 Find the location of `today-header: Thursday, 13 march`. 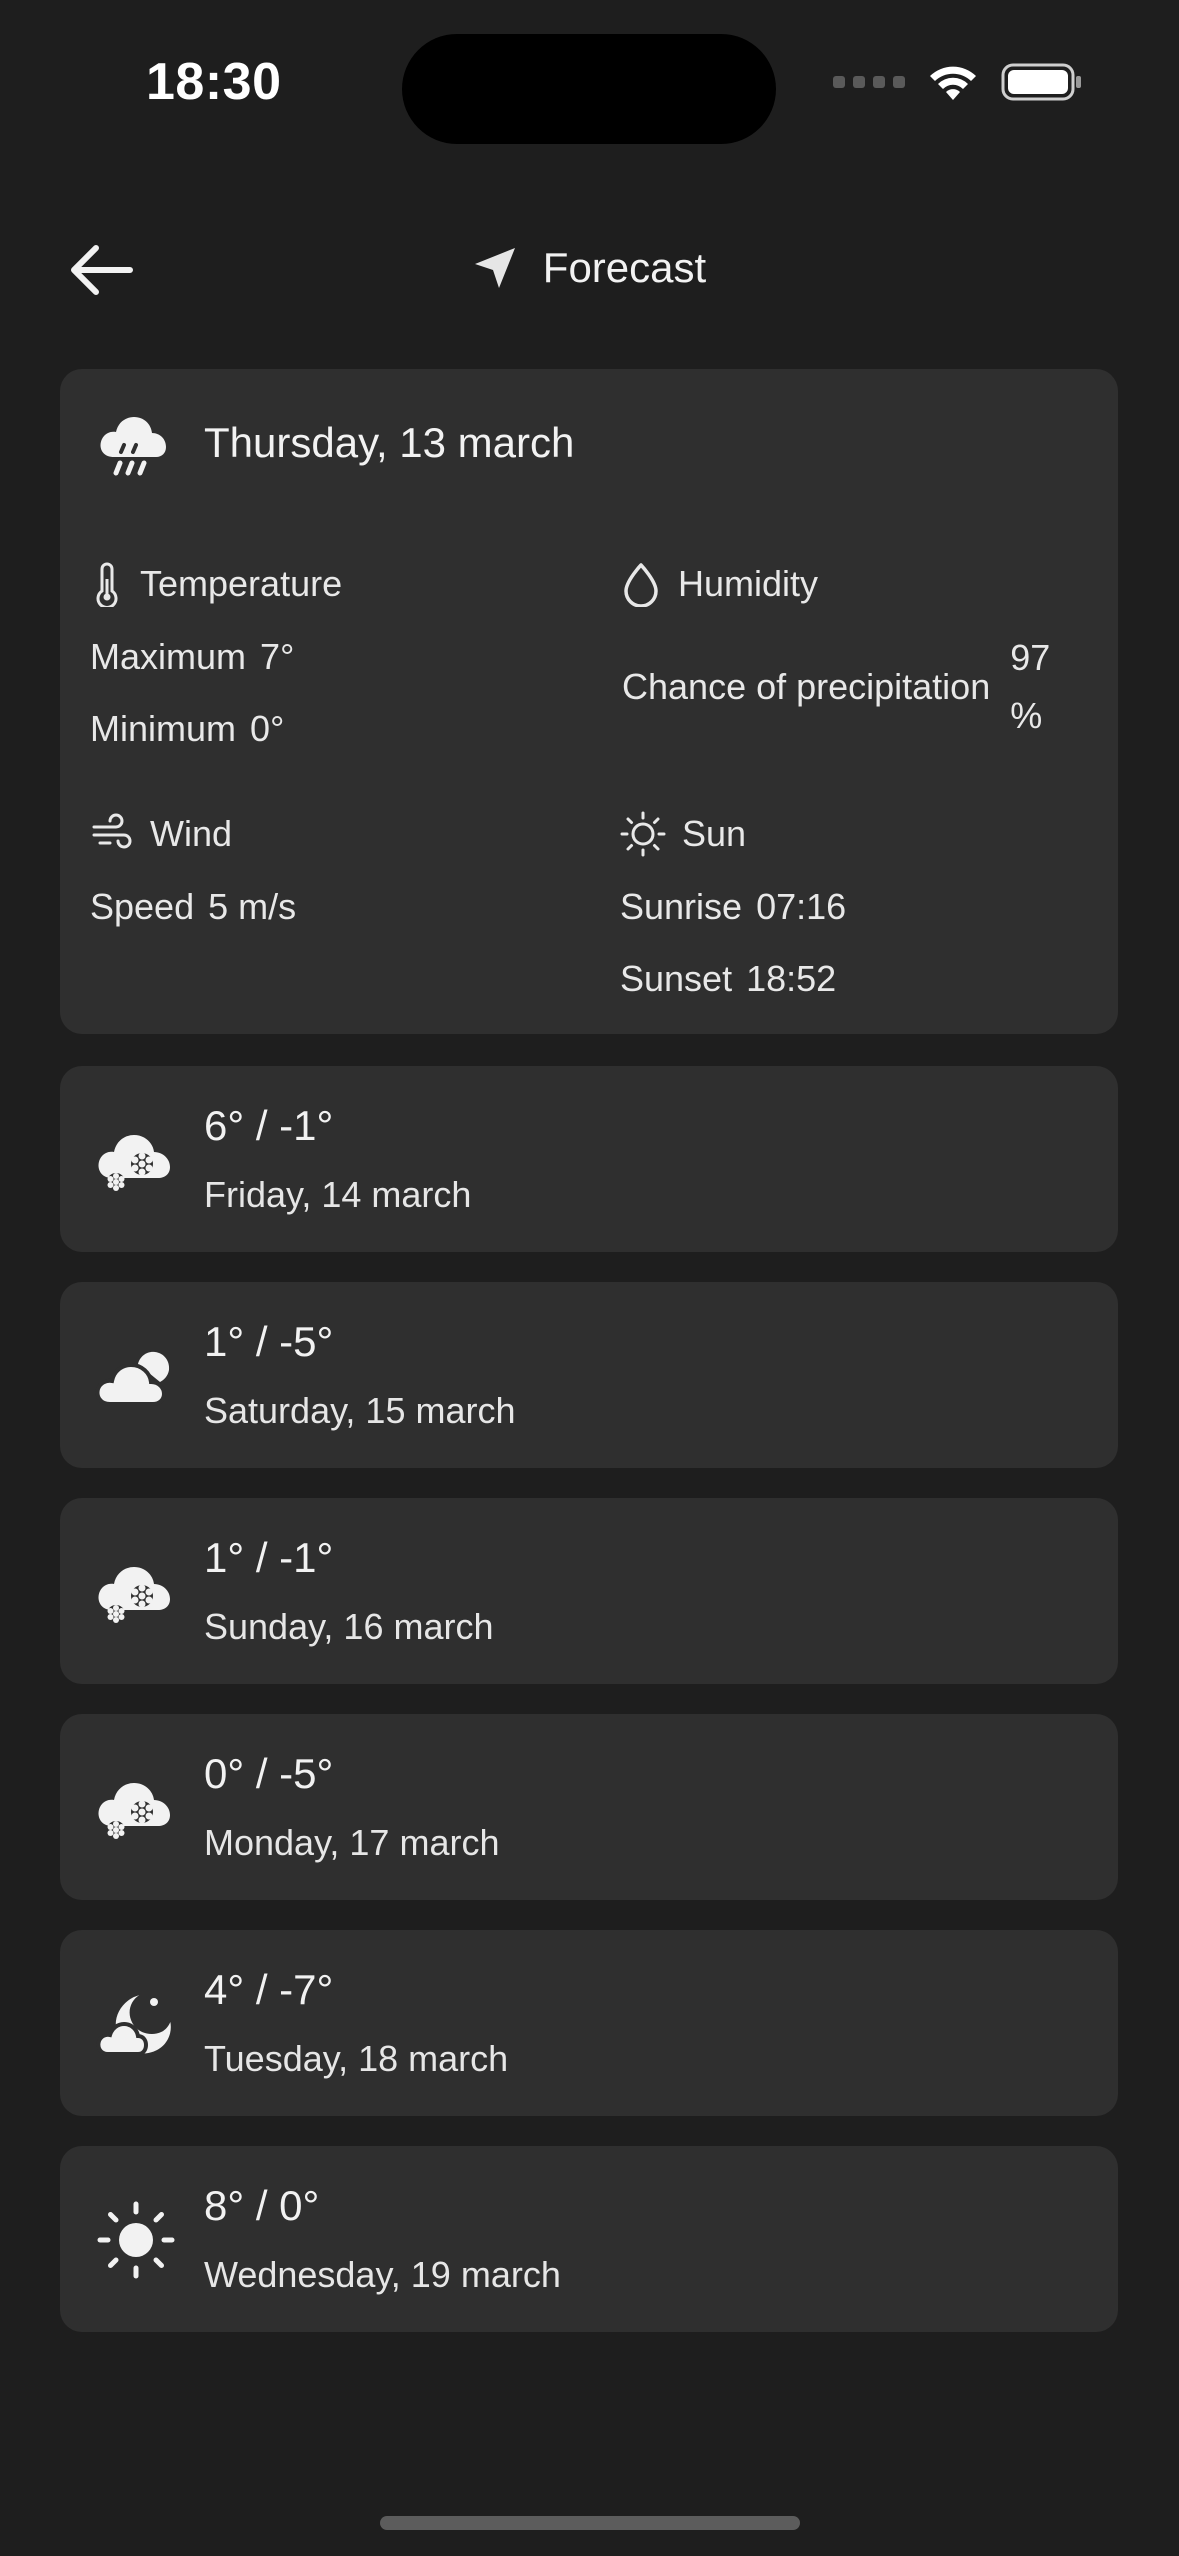

today-header: Thursday, 13 march is located at coordinates (334, 443).